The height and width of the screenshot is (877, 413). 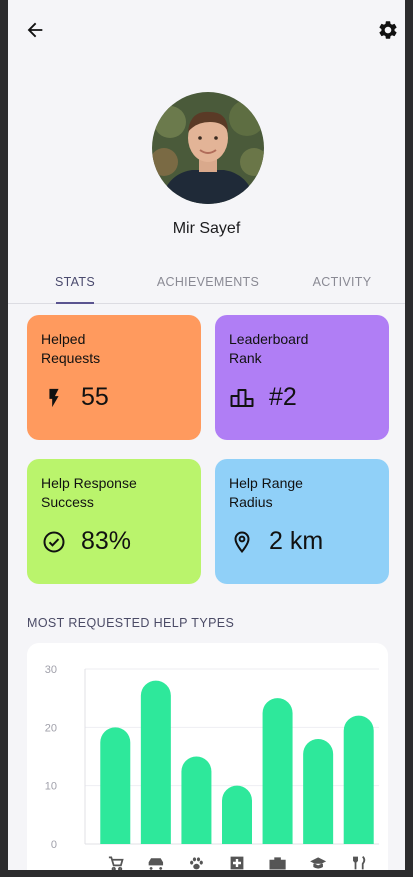 I want to click on restaurant-icon, so click(x=359, y=862).